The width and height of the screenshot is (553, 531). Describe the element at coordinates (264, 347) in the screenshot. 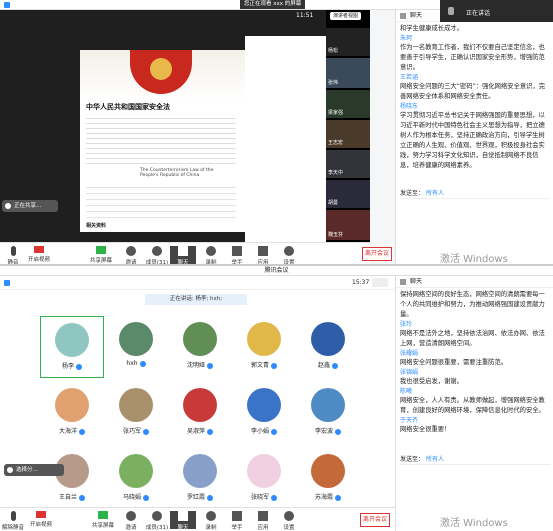

I see `participant-tile: 郭文青` at that location.